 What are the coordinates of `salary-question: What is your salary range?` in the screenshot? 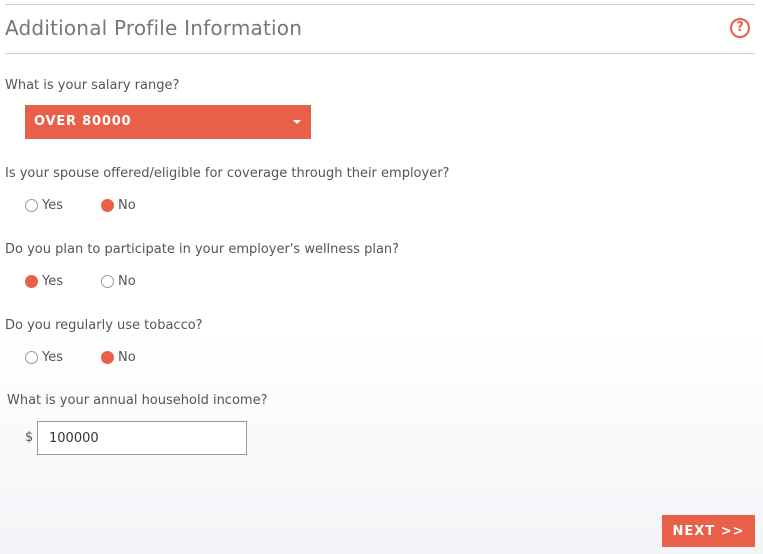 It's located at (92, 85).